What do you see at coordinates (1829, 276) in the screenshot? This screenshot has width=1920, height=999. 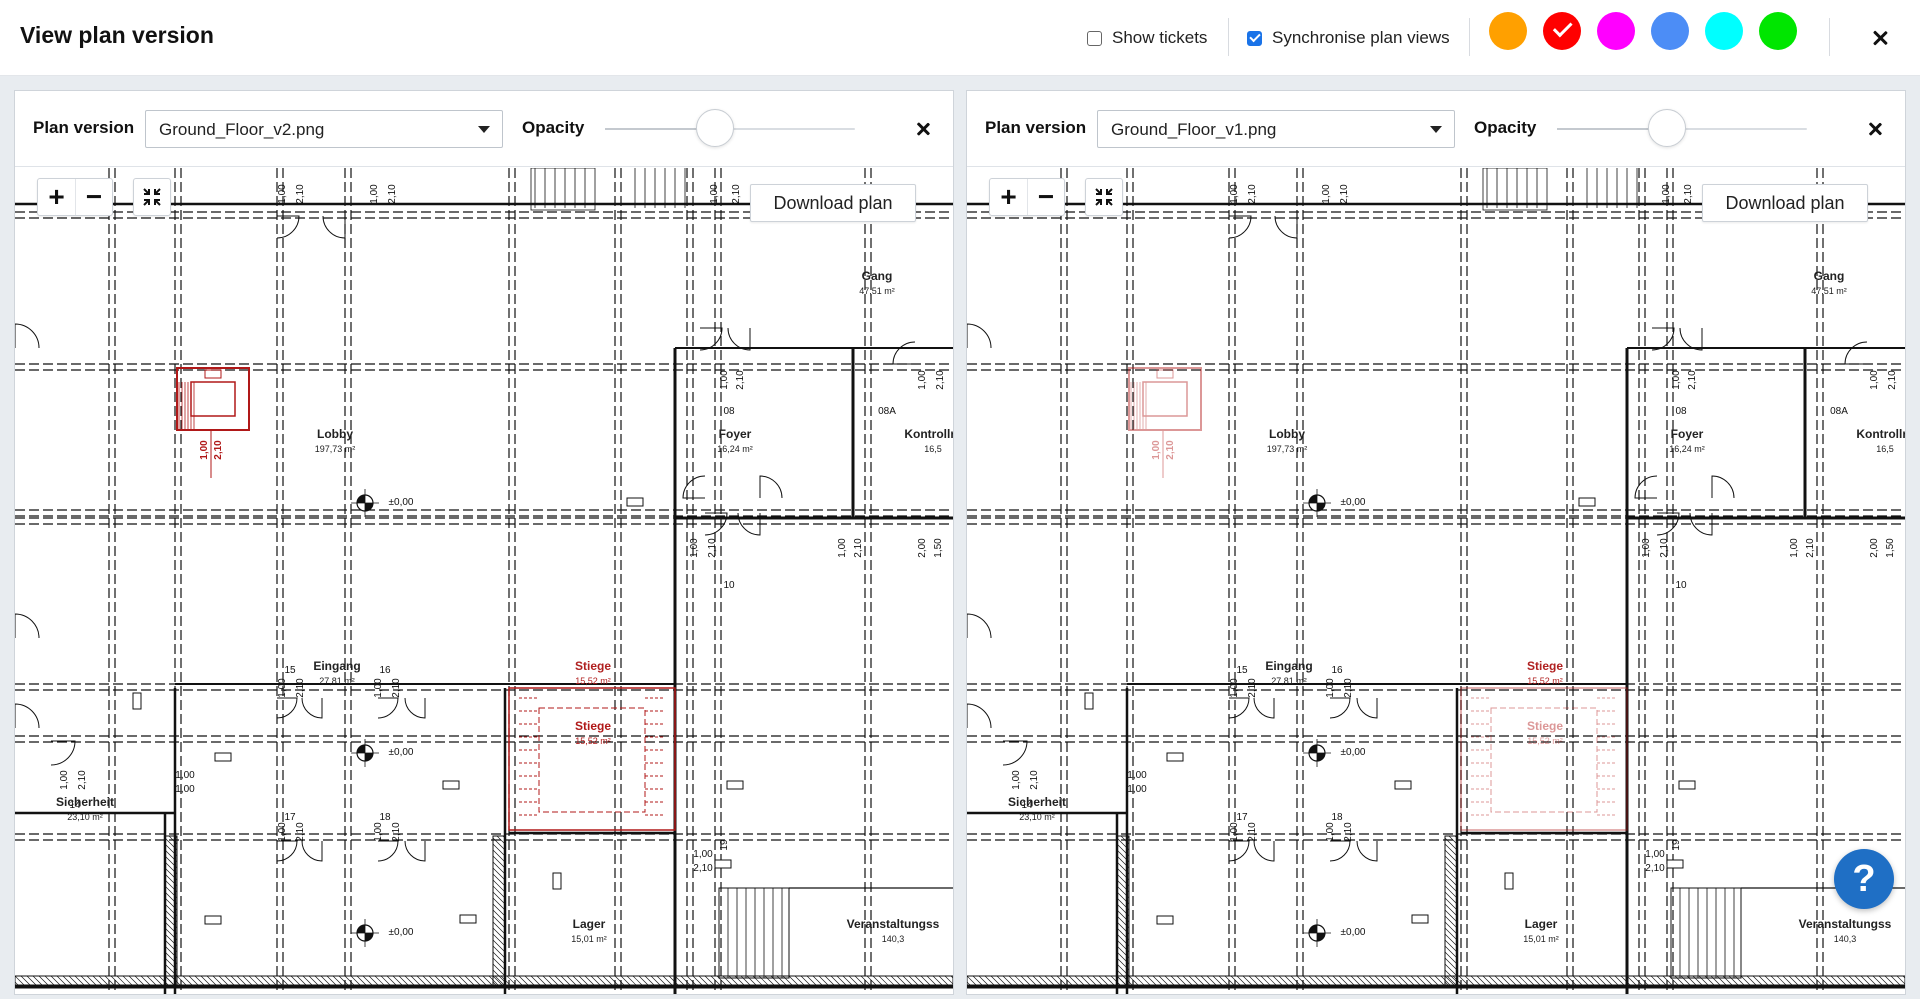 I see `room-name: Gang` at bounding box center [1829, 276].